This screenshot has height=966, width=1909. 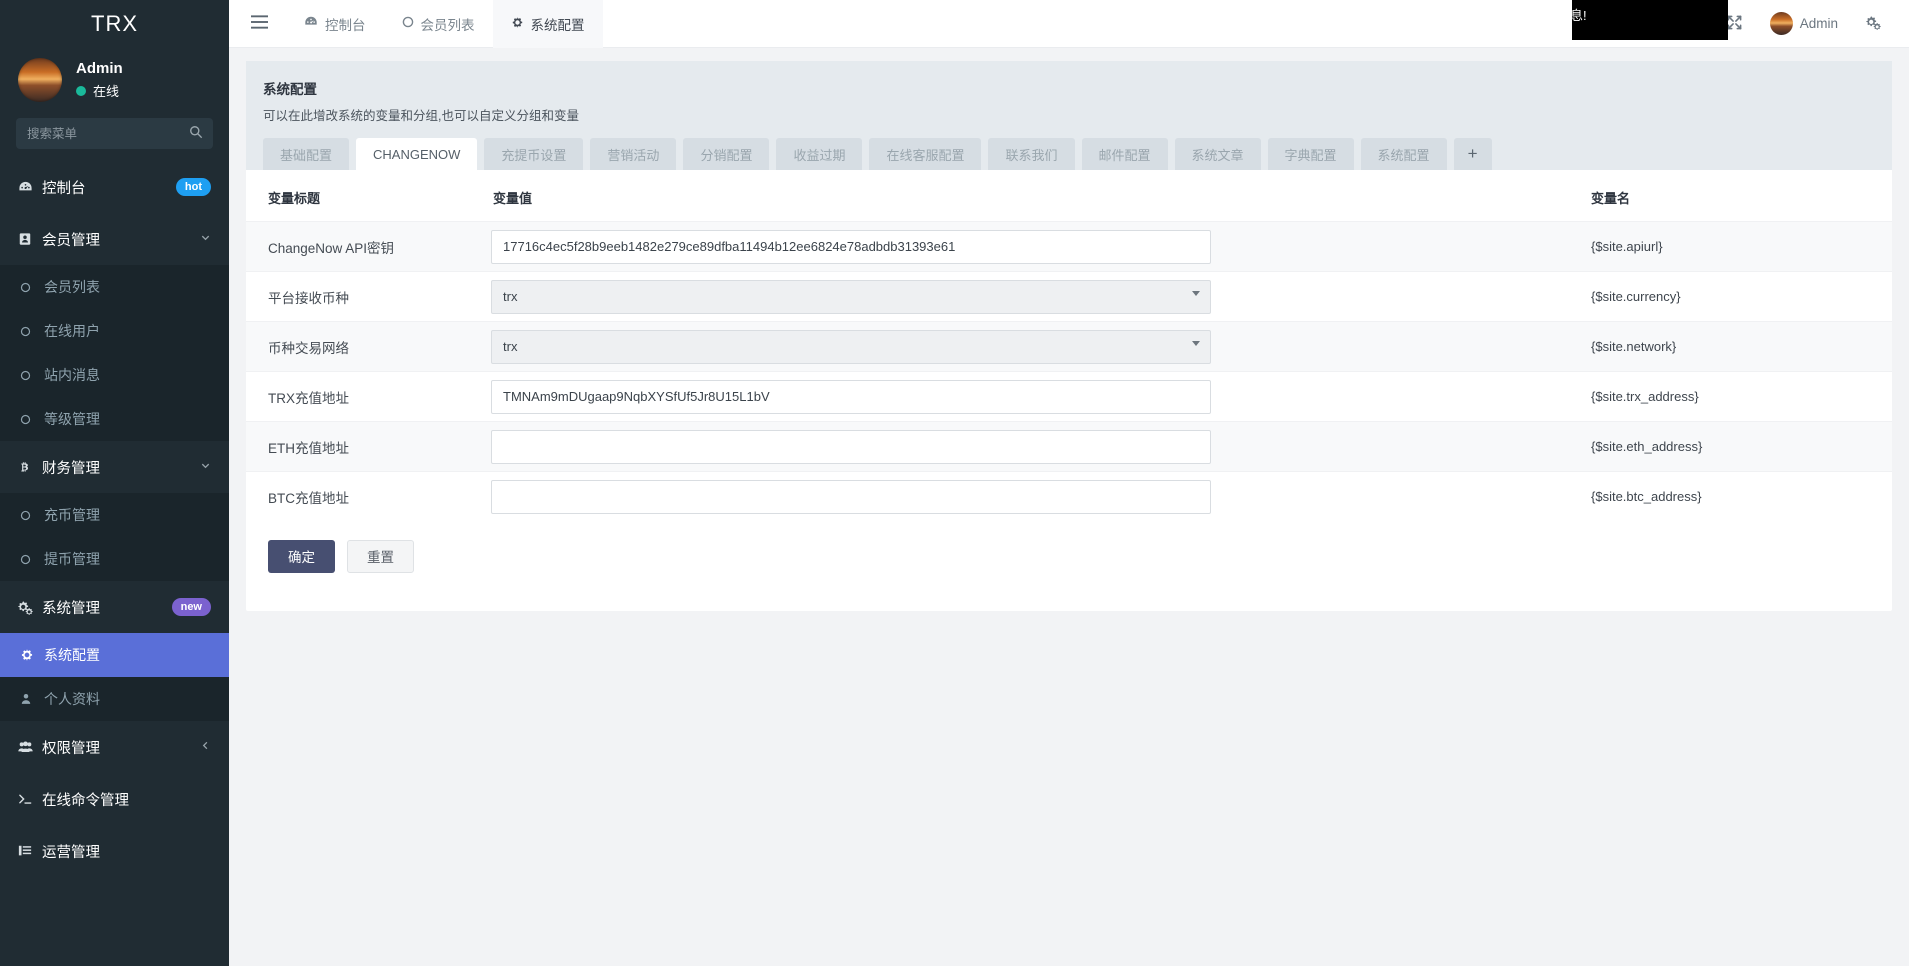 What do you see at coordinates (1069, 24) in the screenshot?
I see `topbar: 控制台 会员列表 系统配置 息! Admin` at bounding box center [1069, 24].